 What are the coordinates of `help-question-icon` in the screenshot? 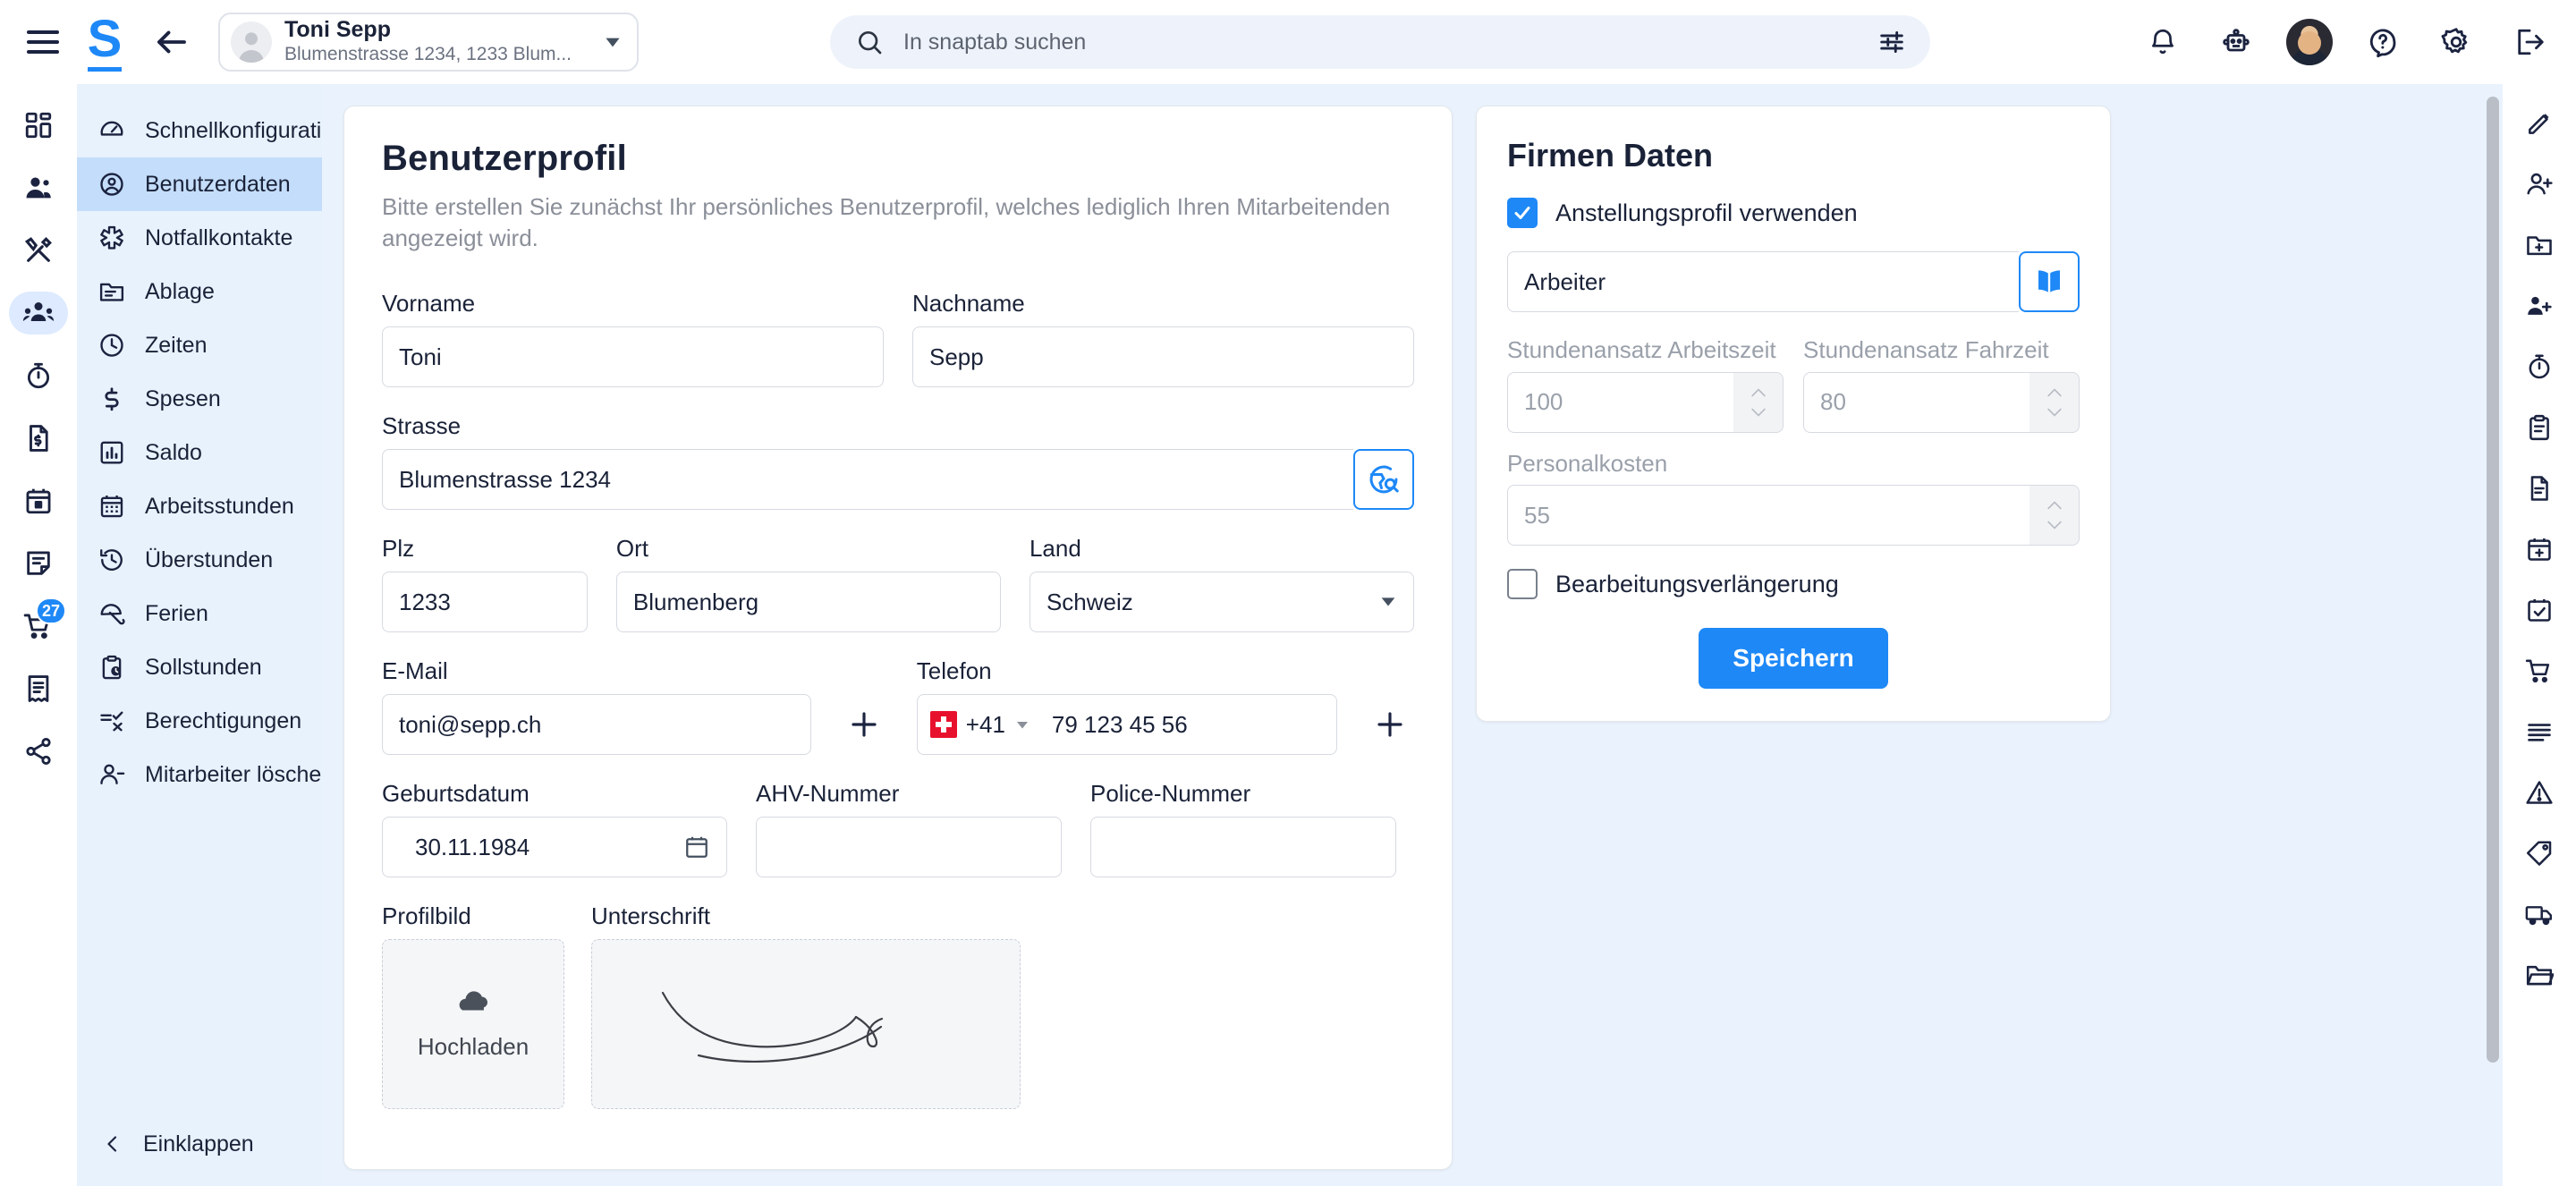 It's located at (2383, 42).